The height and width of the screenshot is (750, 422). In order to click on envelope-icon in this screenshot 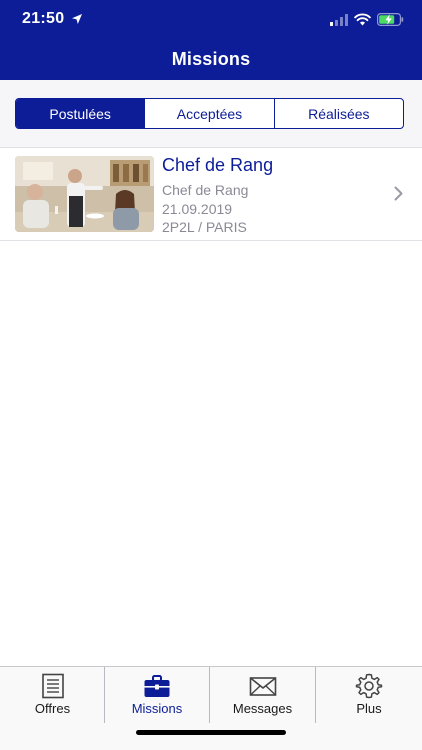, I will do `click(262, 686)`.